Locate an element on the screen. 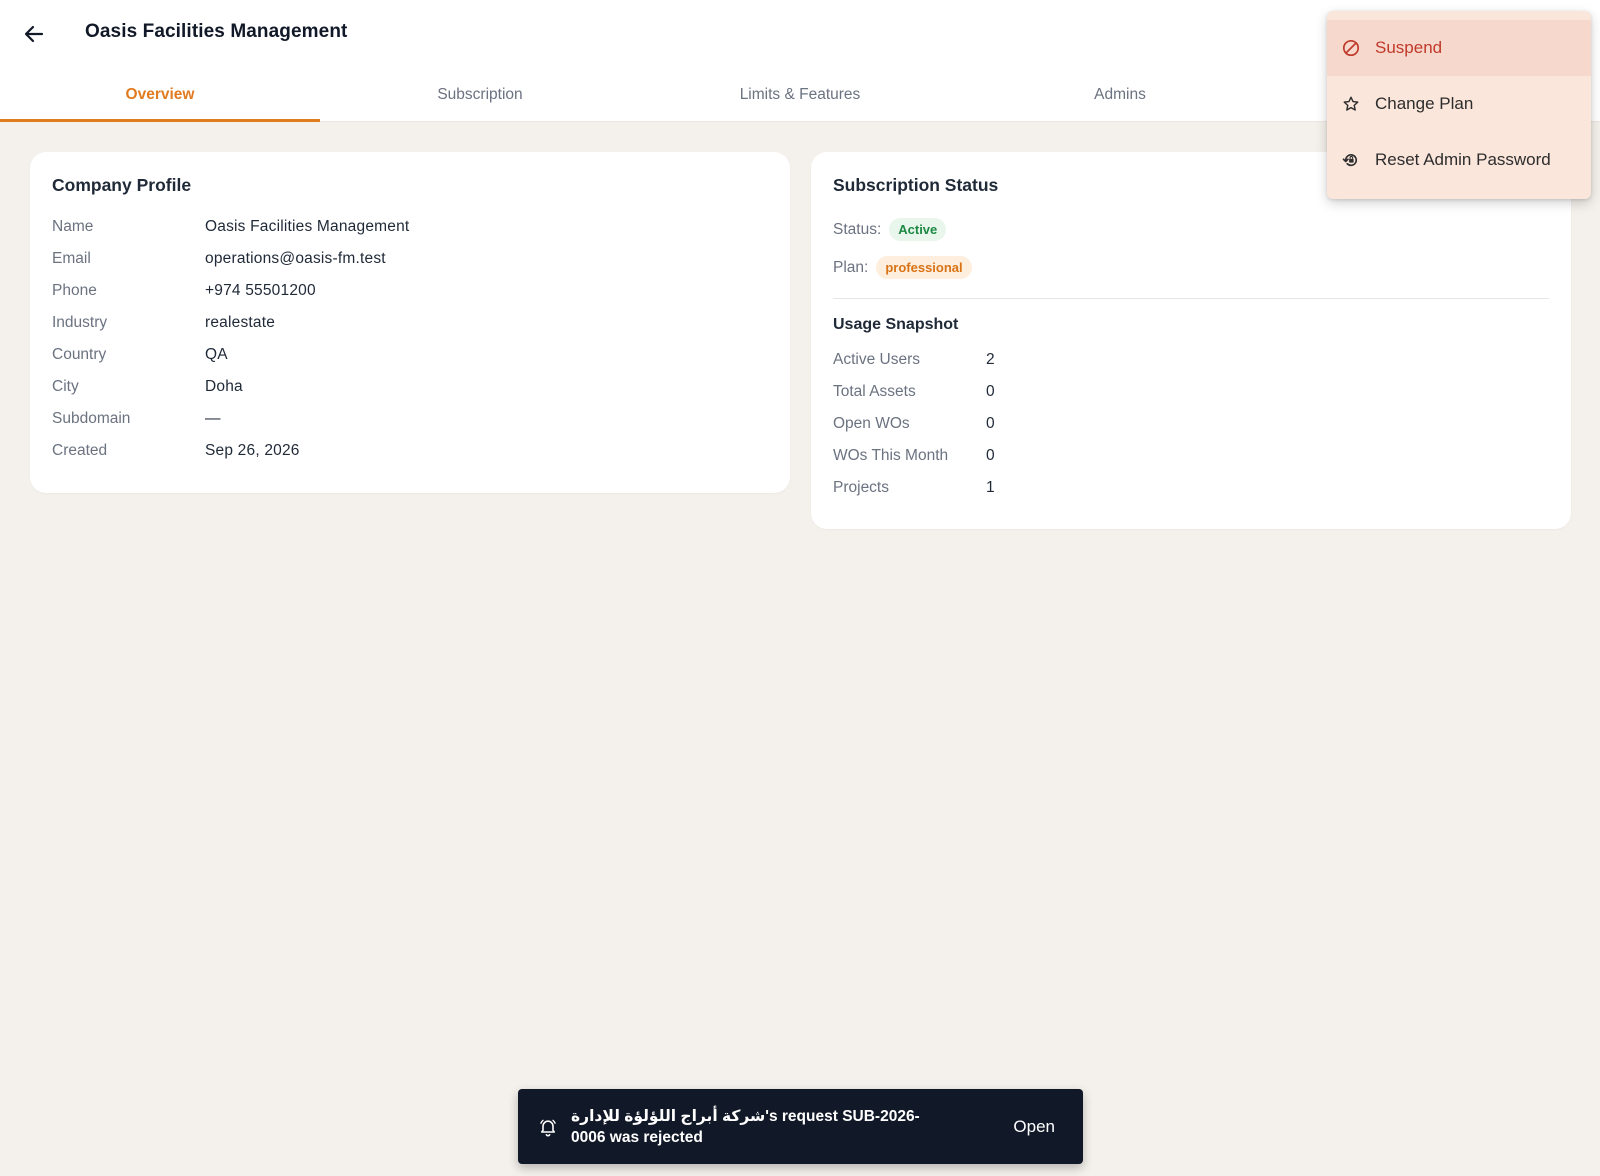 The image size is (1600, 1176). profile-row-city: City Doha is located at coordinates (147, 387).